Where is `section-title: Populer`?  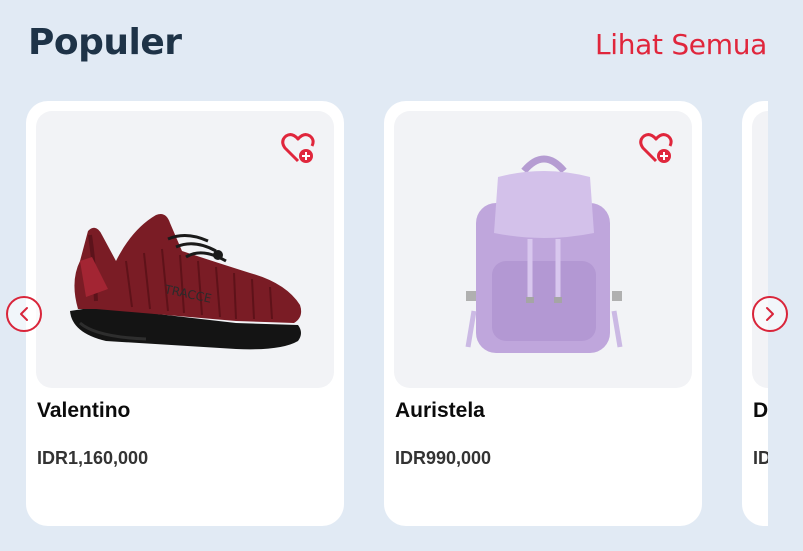
section-title: Populer is located at coordinates (105, 42).